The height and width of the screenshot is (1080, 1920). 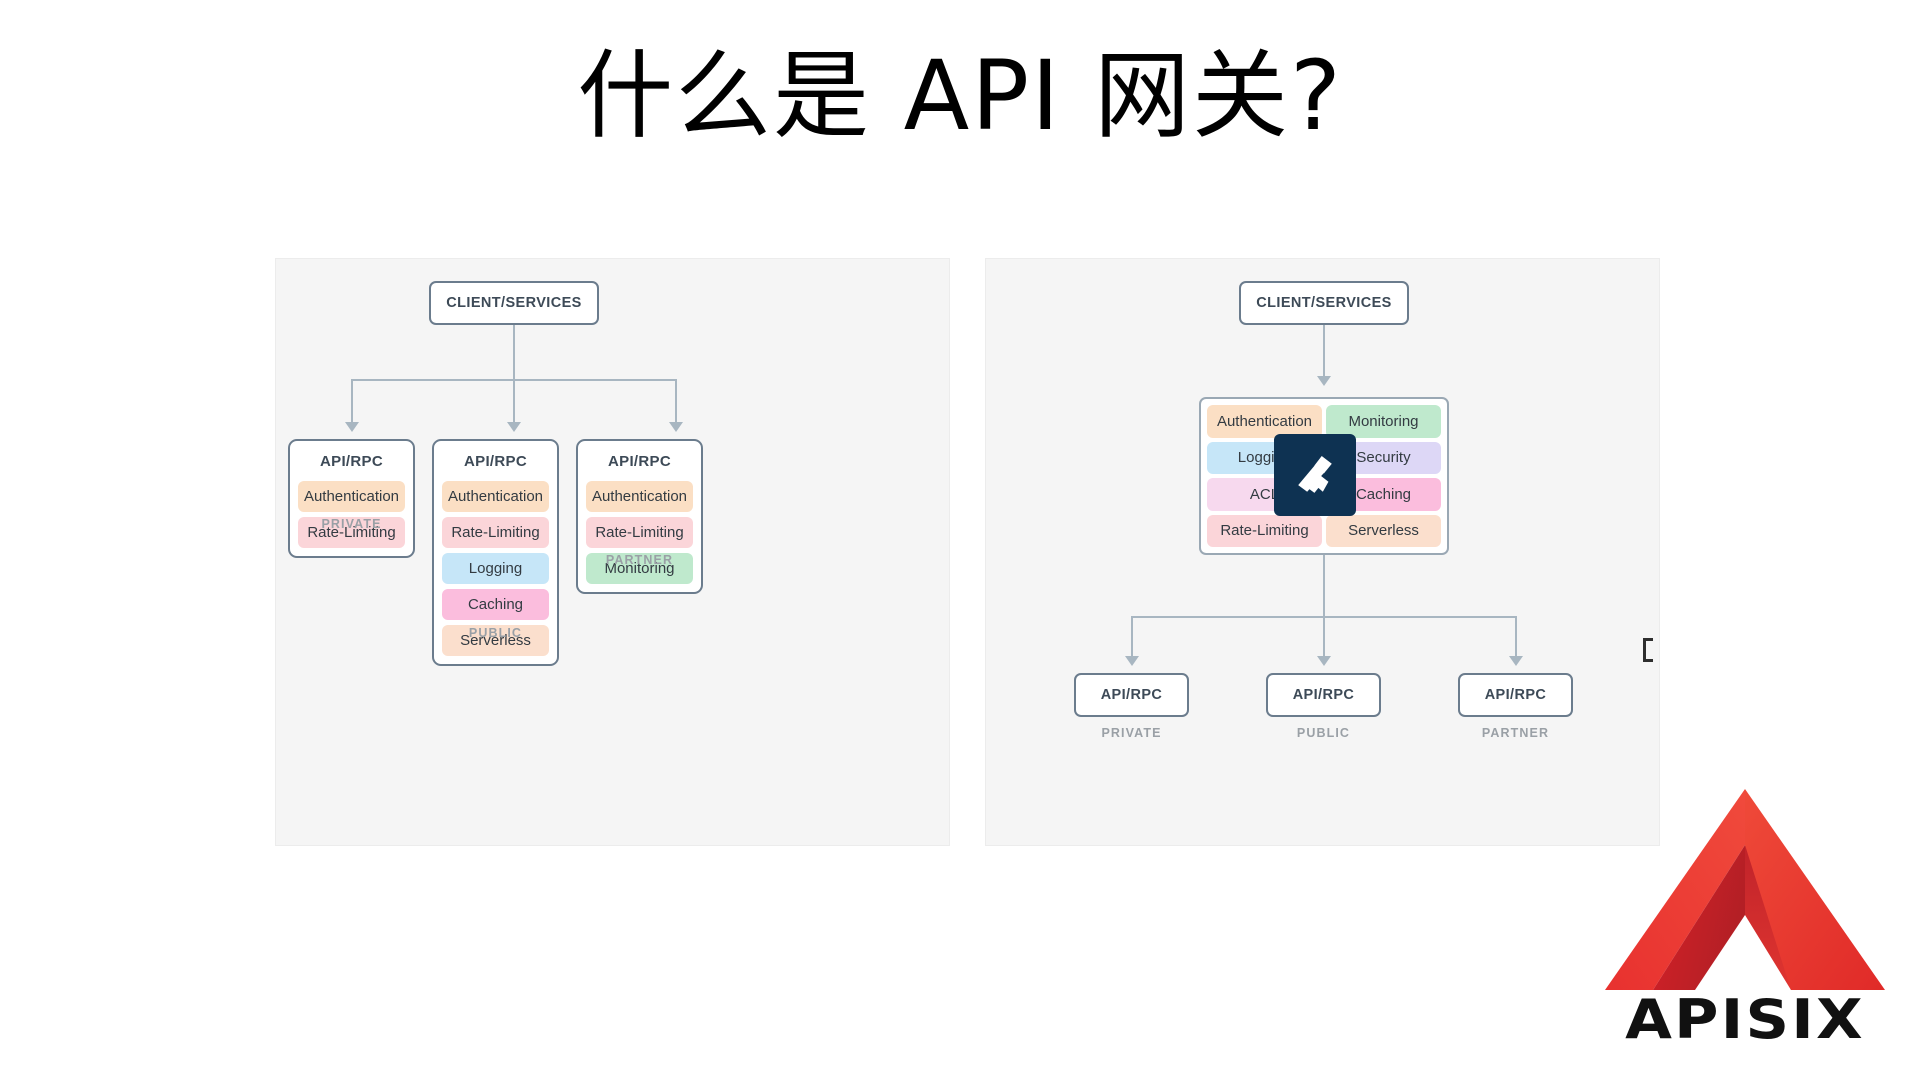 What do you see at coordinates (1383, 530) in the screenshot?
I see `gateway-tile-serverless: Serverless` at bounding box center [1383, 530].